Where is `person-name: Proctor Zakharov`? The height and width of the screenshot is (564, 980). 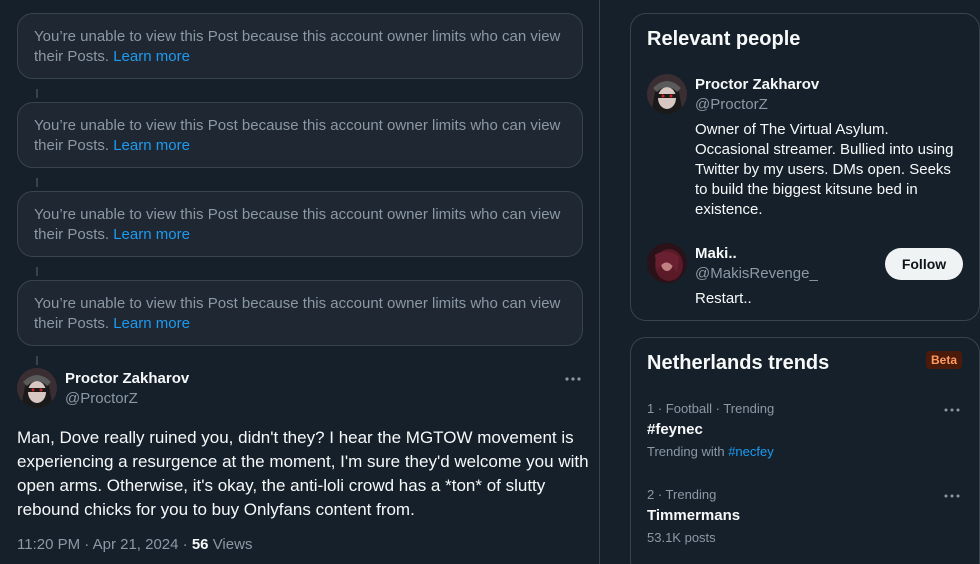 person-name: Proctor Zakharov is located at coordinates (757, 84).